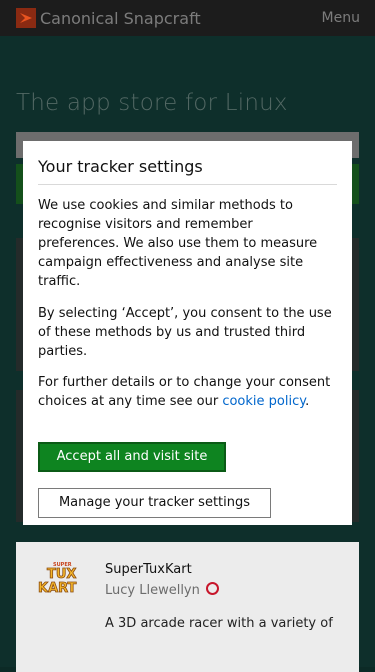 This screenshot has width=375, height=672. I want to click on details-suffix: ., so click(307, 401).